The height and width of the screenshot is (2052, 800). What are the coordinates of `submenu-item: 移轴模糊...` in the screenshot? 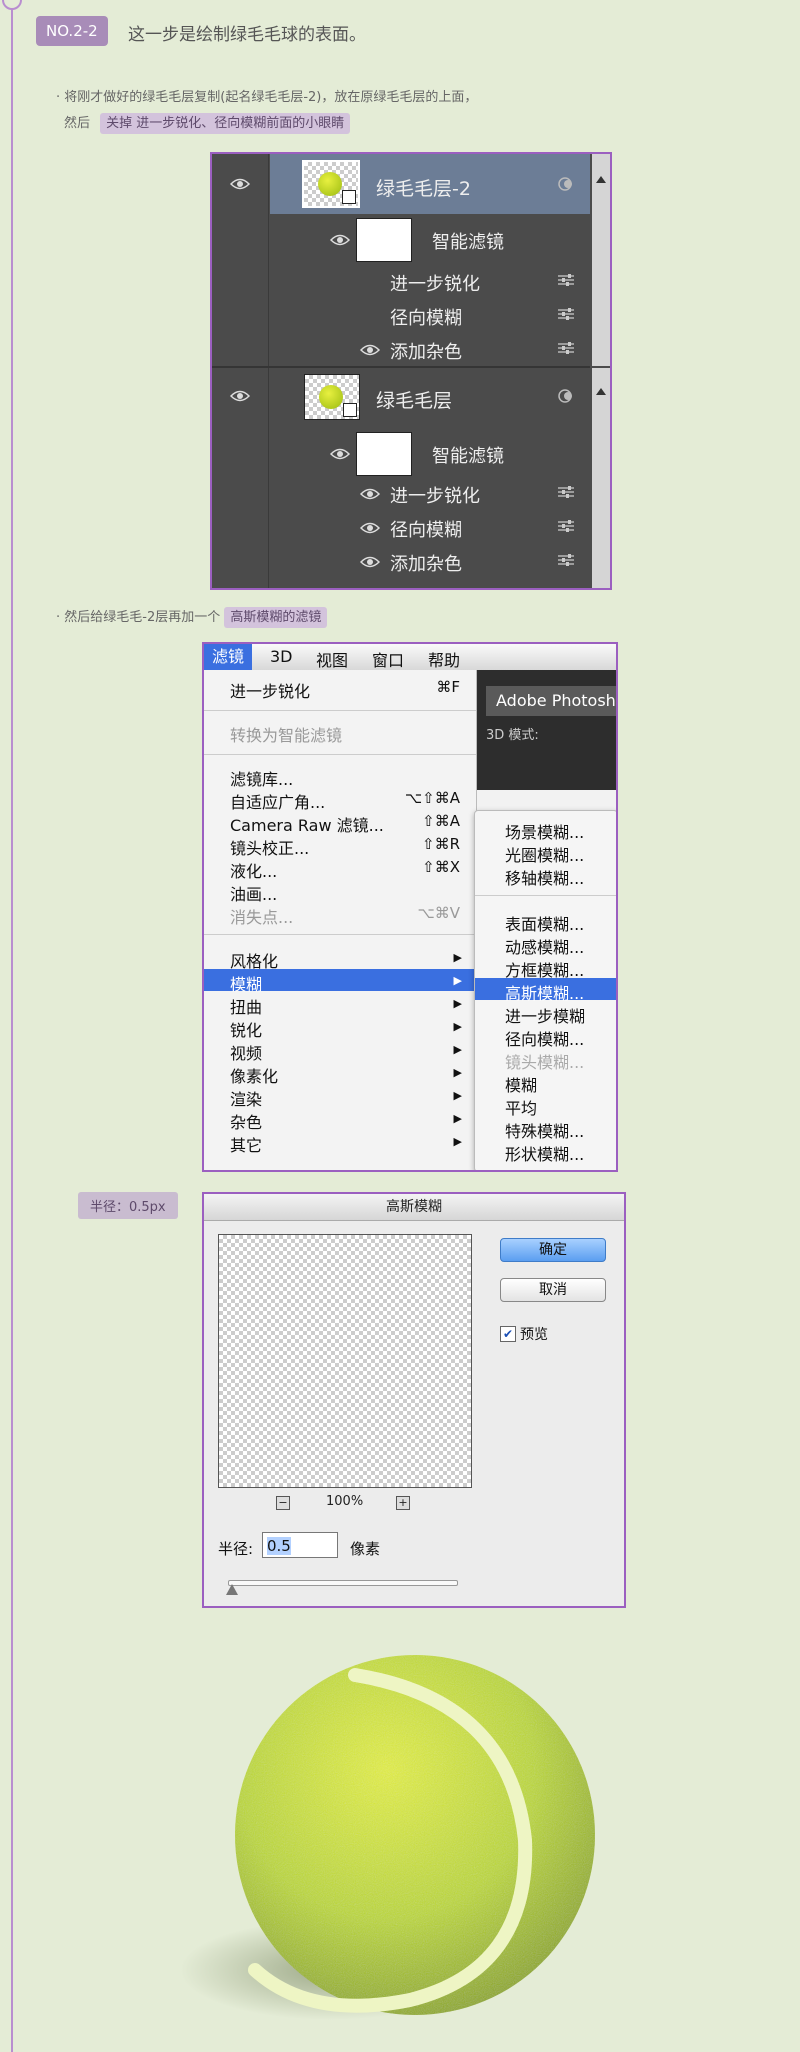 It's located at (544, 877).